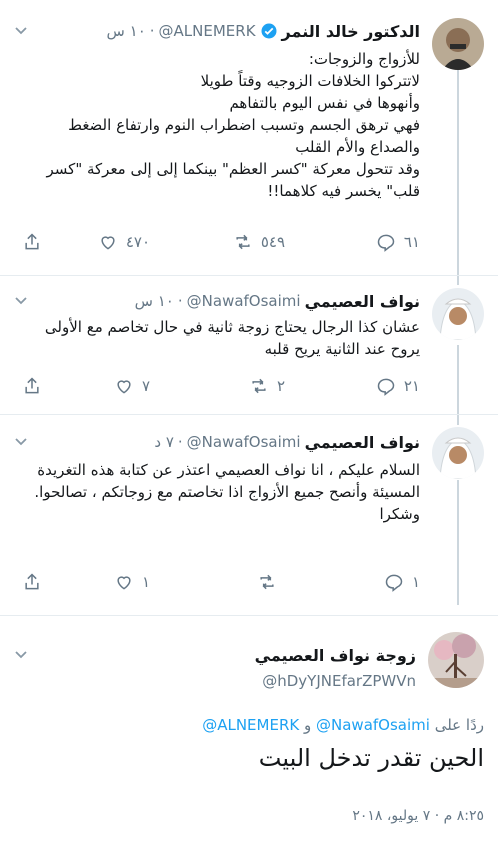 The image size is (498, 843). What do you see at coordinates (351, 31) in the screenshot?
I see `display-name: الدكتور خالد النمر` at bounding box center [351, 31].